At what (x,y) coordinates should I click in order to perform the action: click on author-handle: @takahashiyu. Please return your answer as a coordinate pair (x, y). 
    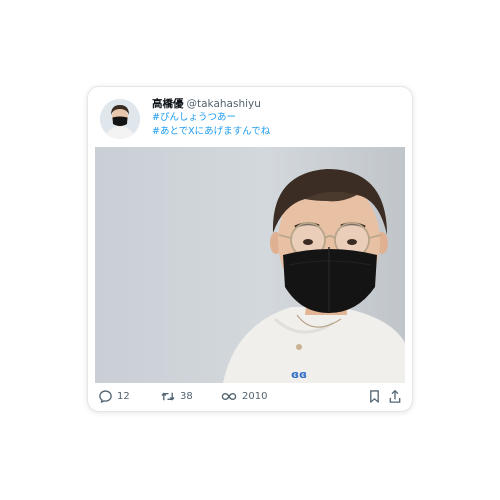
    Looking at the image, I should click on (224, 104).